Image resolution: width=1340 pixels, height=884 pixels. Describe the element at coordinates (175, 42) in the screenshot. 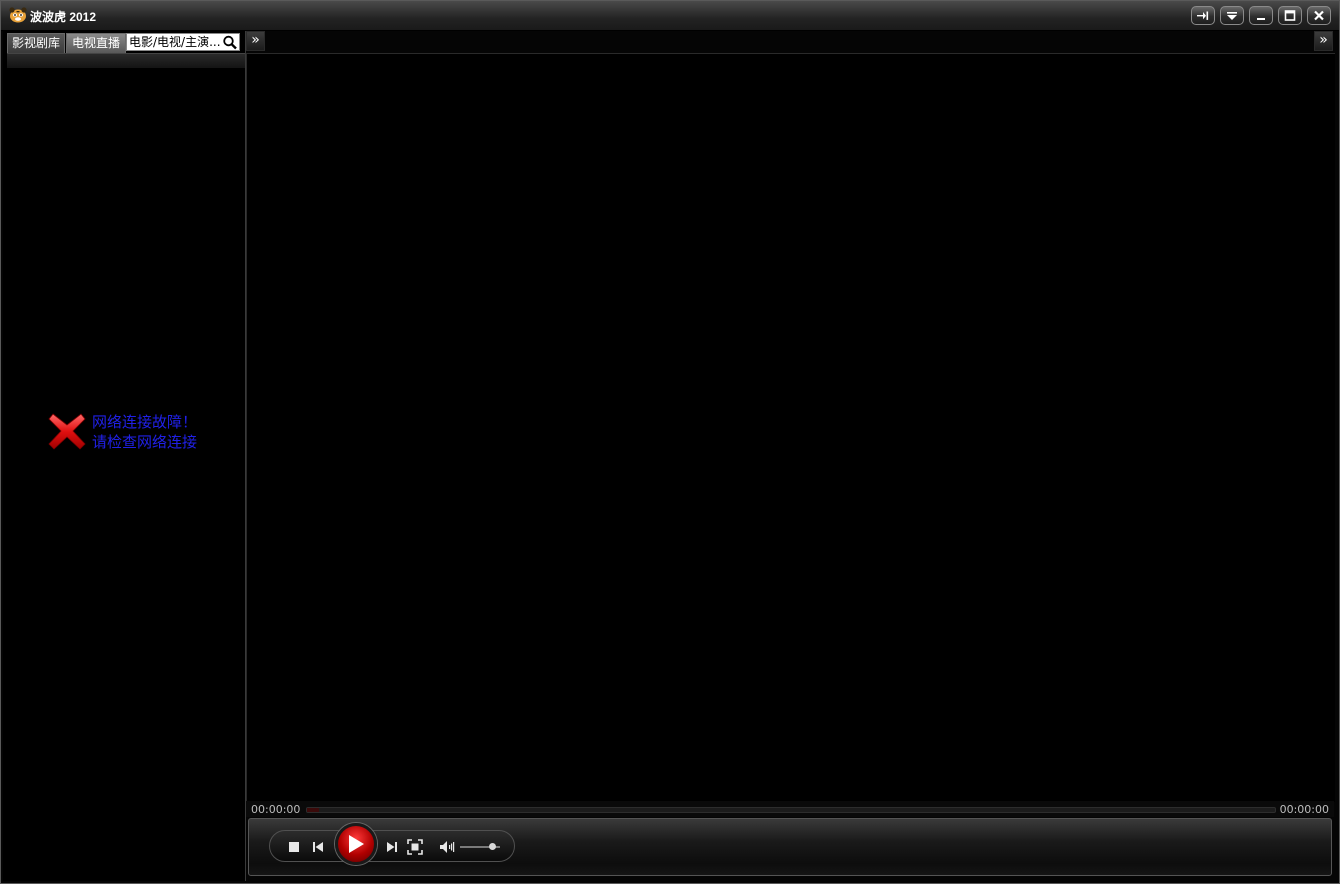

I see `search-input` at that location.